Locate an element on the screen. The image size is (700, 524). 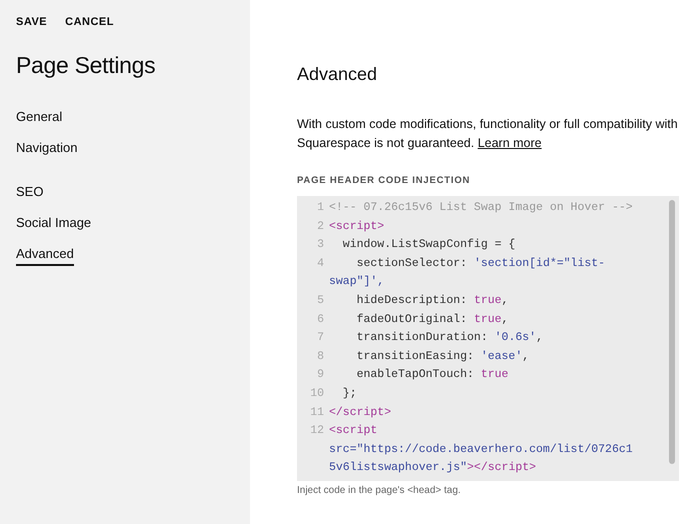
sidebar-item: SEO is located at coordinates (30, 194).